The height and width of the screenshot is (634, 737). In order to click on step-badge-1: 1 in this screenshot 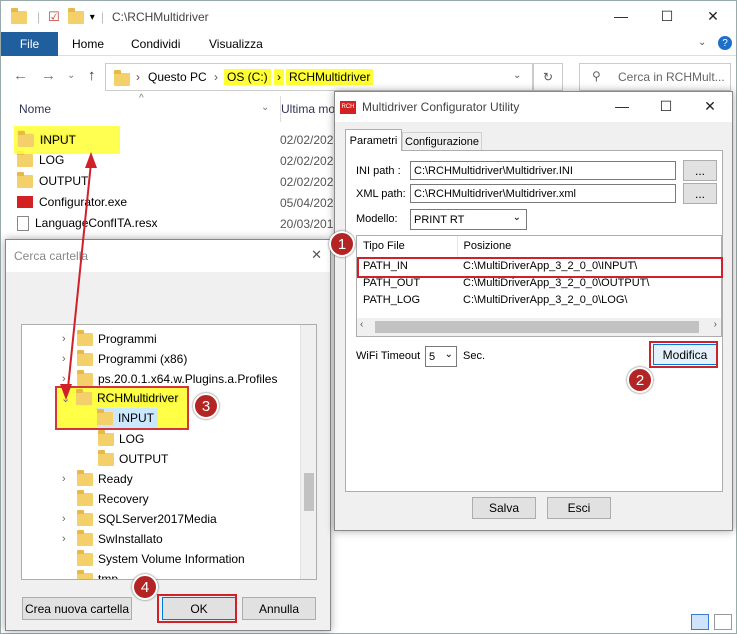, I will do `click(342, 244)`.